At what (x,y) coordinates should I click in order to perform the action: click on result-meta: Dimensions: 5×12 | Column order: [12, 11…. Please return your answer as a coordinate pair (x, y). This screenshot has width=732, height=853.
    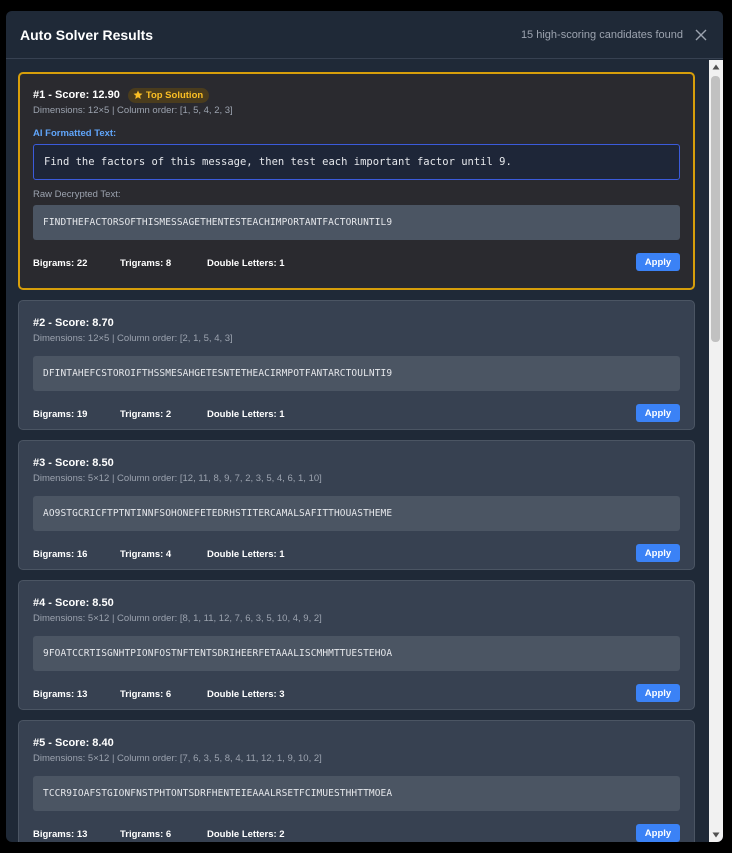
    Looking at the image, I should click on (177, 478).